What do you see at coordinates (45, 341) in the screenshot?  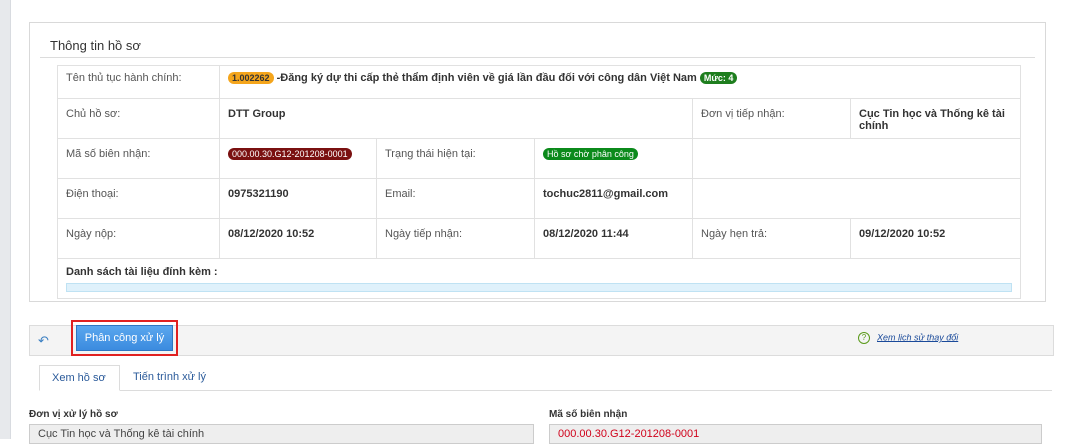 I see `refresh-icon: ↶` at bounding box center [45, 341].